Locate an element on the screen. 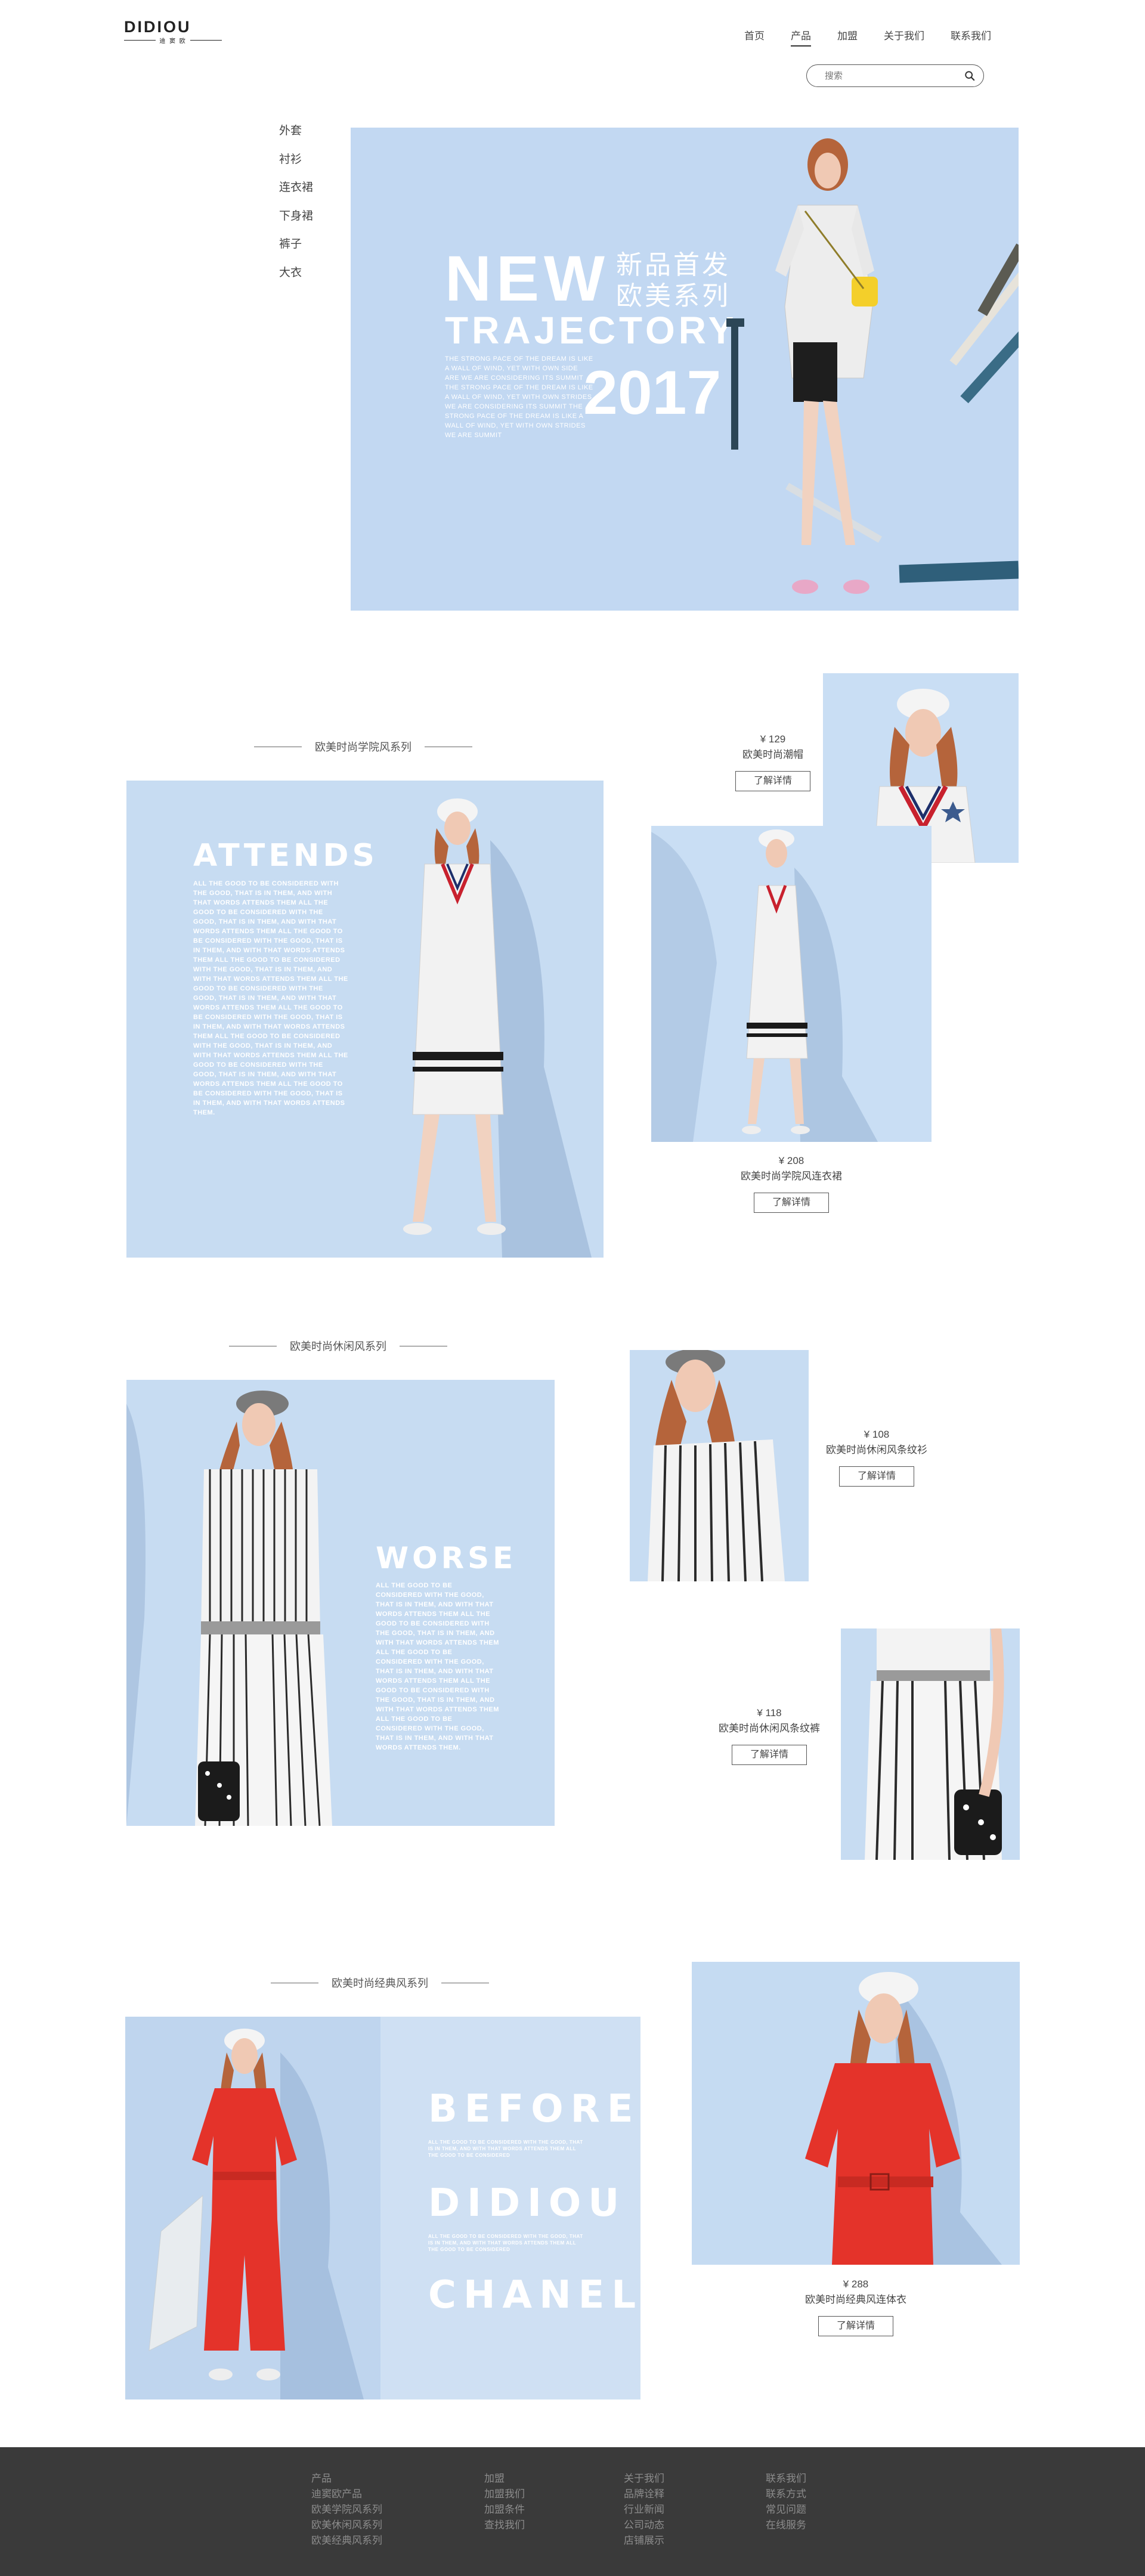 Image resolution: width=1145 pixels, height=2576 pixels. brand-name: DIDIOU is located at coordinates (157, 27).